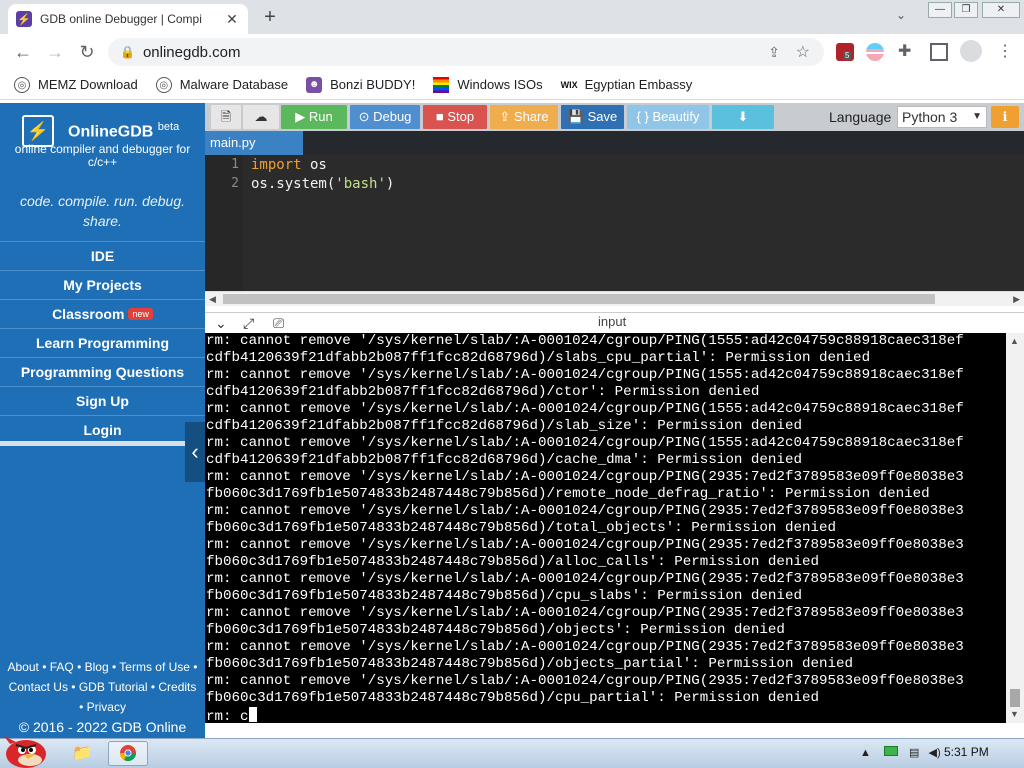 This screenshot has width=1024, height=768. Describe the element at coordinates (966, 10) in the screenshot. I see `restore-button: ❐` at that location.